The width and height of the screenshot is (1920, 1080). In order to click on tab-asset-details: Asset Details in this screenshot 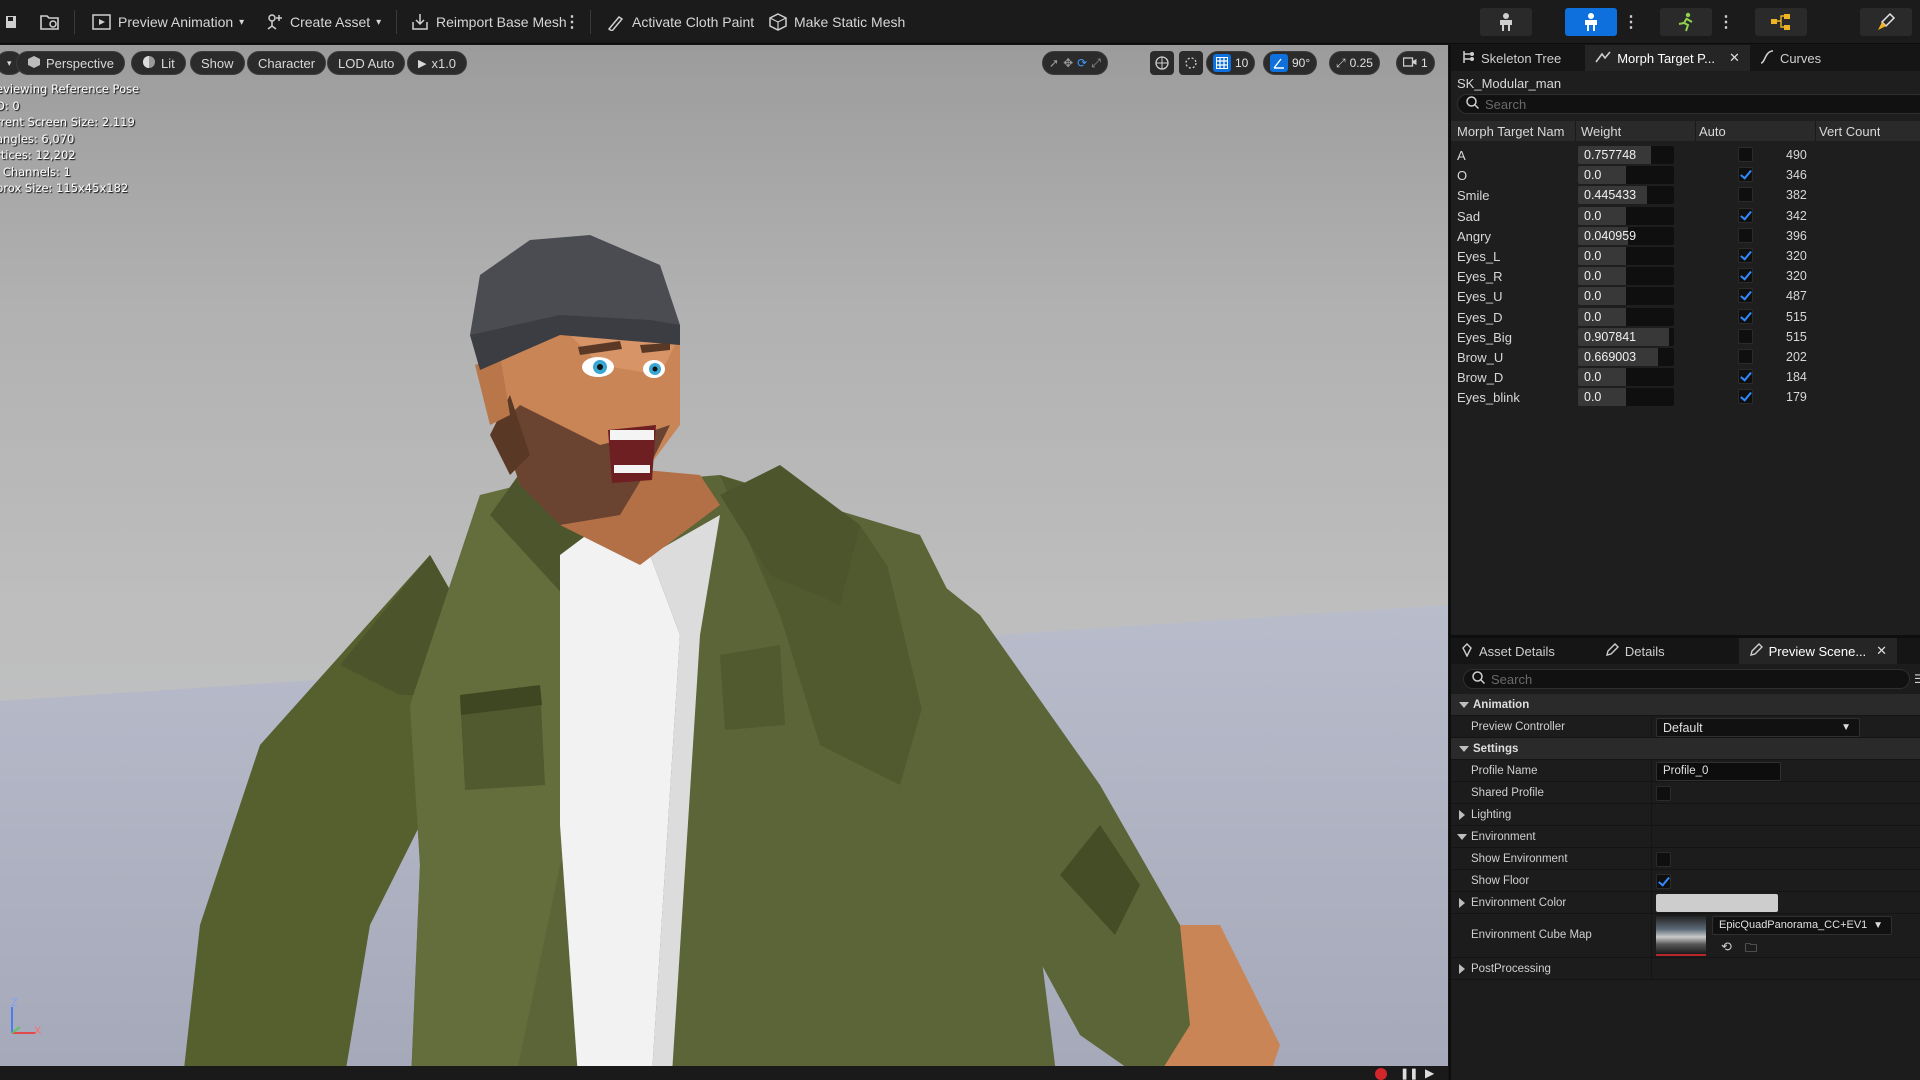, I will do `click(1508, 651)`.